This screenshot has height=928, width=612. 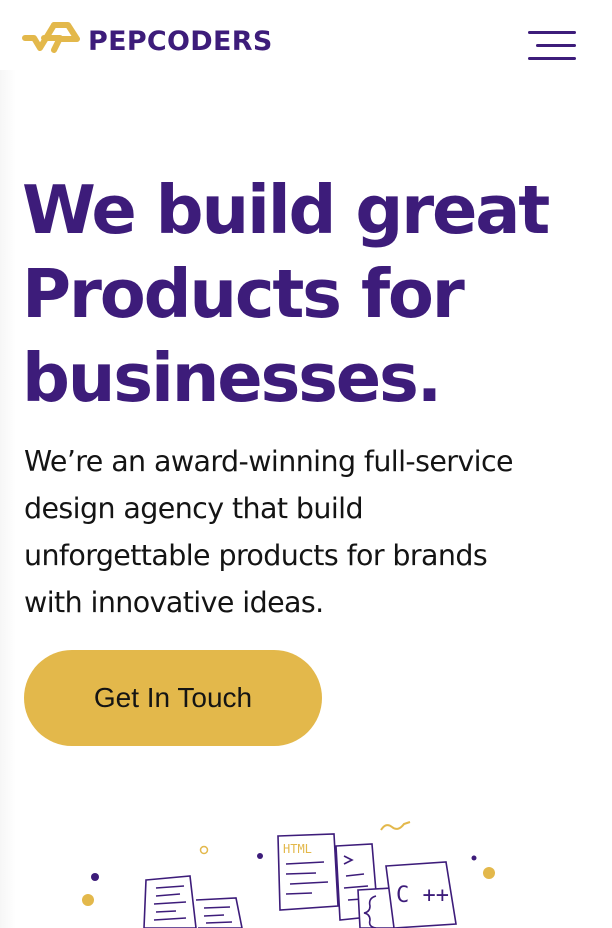 I want to click on code-page-sketch, so click(x=376, y=907).